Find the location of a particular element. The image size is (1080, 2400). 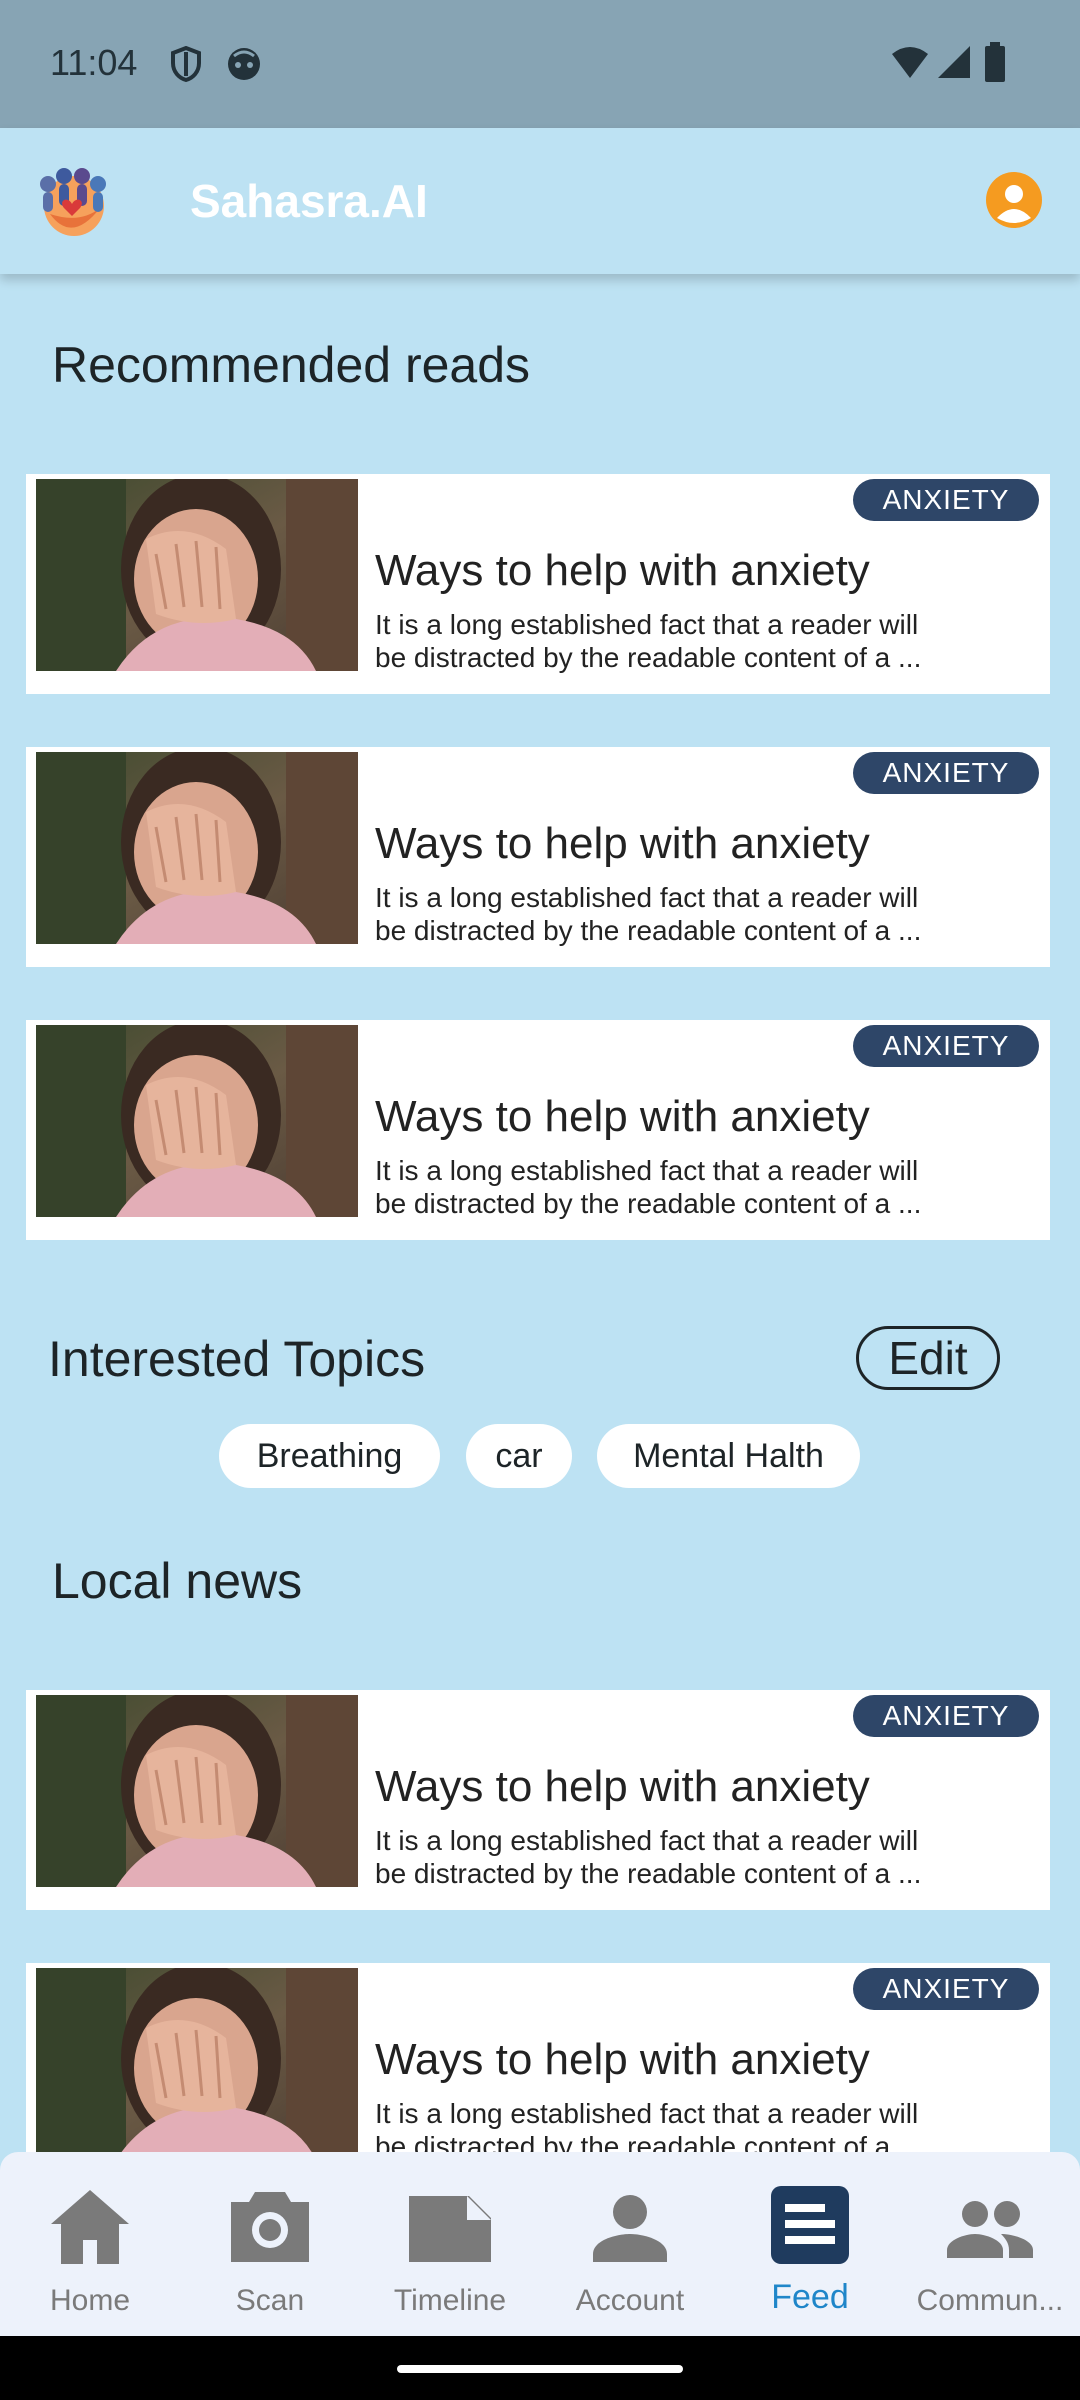

system-gesture-bar is located at coordinates (540, 2368).